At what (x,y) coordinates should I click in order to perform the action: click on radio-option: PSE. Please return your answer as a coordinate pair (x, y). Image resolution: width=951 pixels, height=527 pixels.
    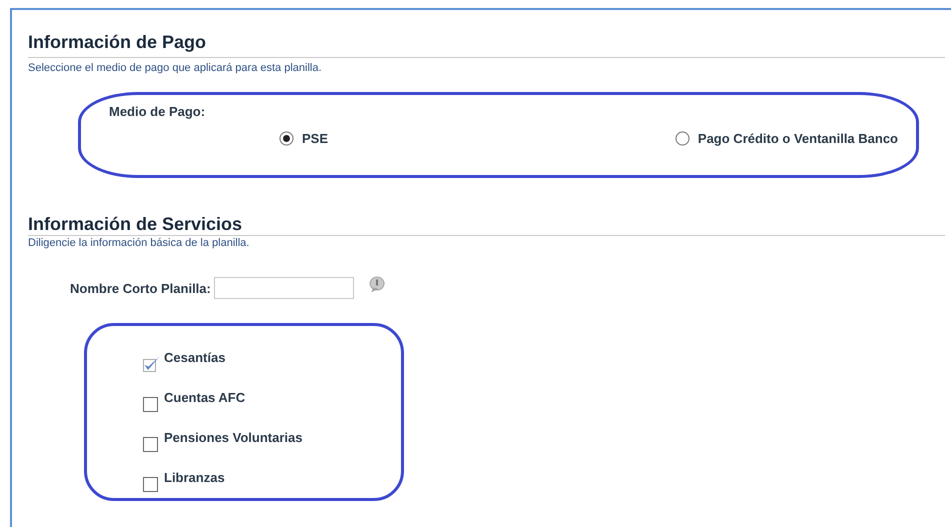
    Looking at the image, I should click on (303, 138).